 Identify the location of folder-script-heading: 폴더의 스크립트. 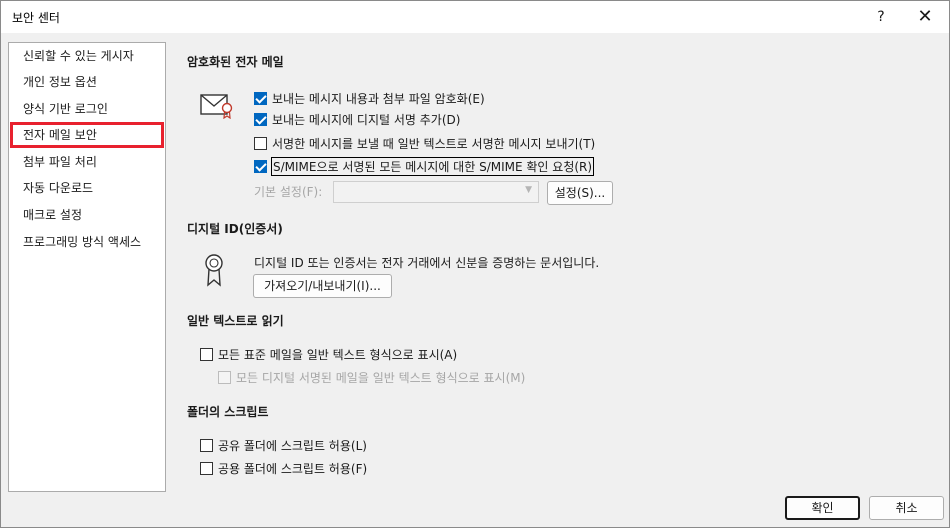
(228, 412).